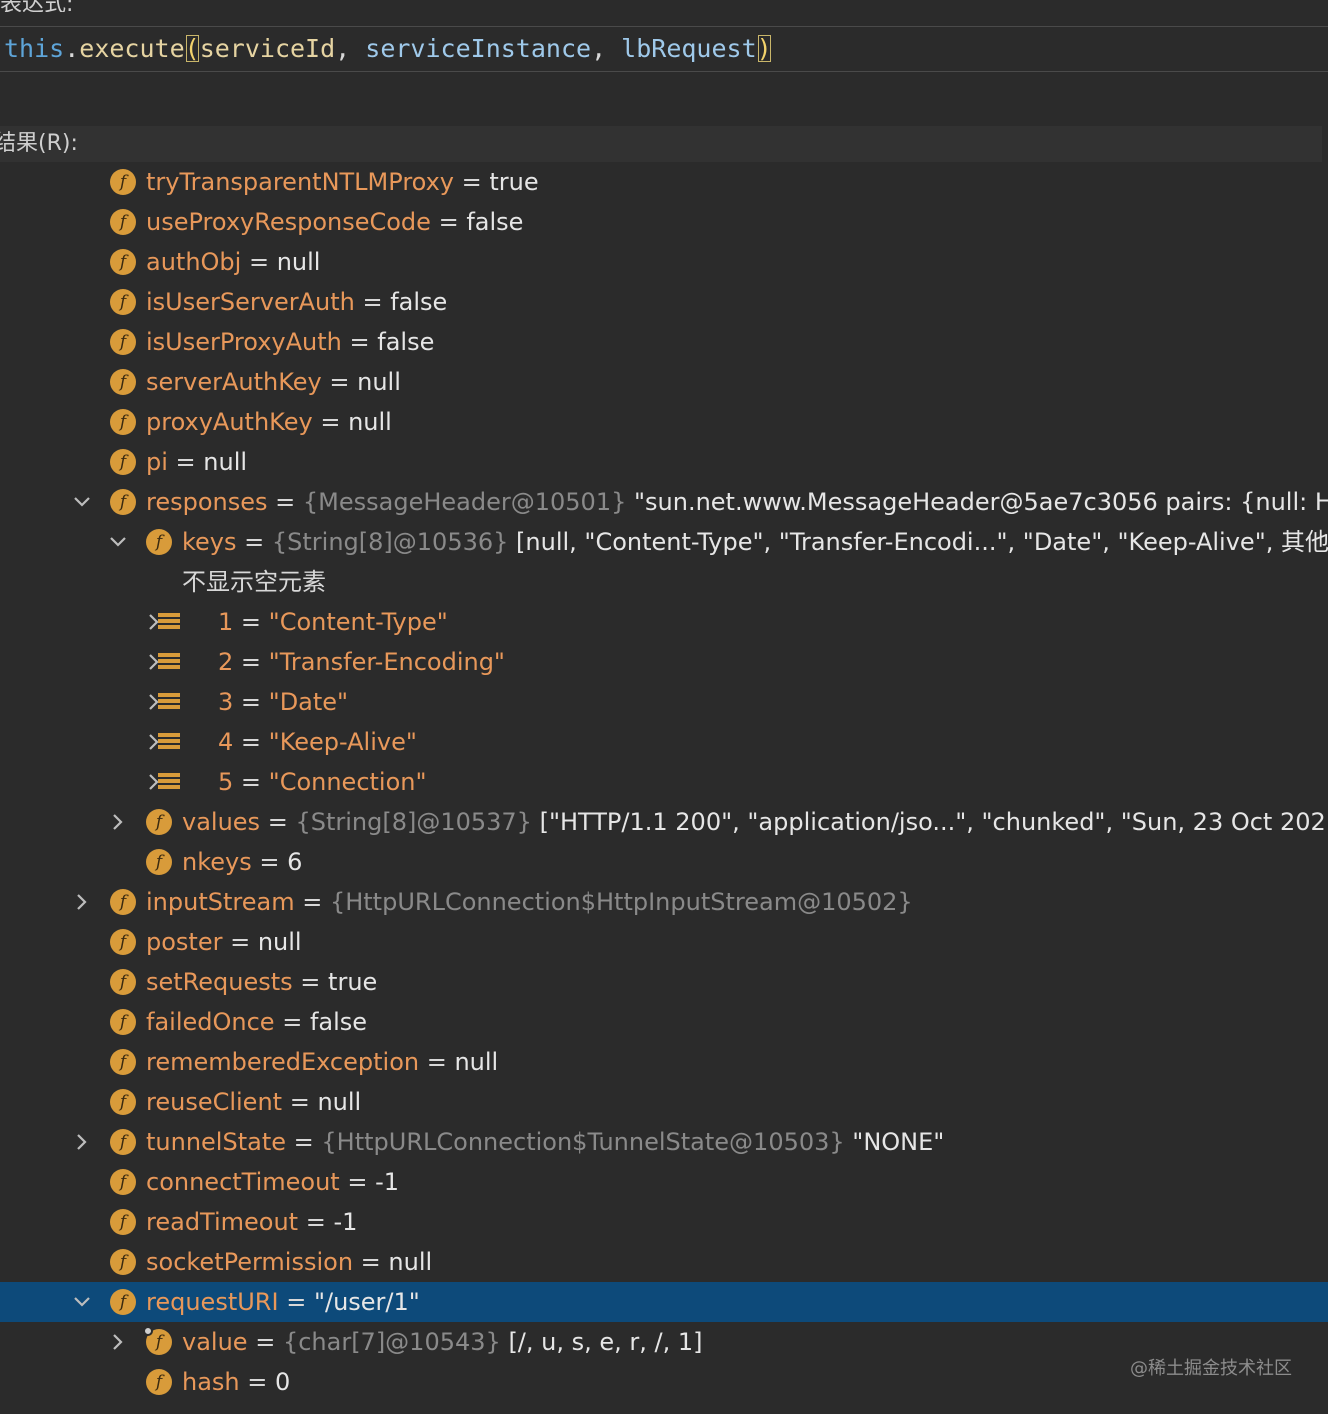 This screenshot has width=1328, height=1414. Describe the element at coordinates (664, 1062) in the screenshot. I see `tree-row: f rememberedException = null` at that location.